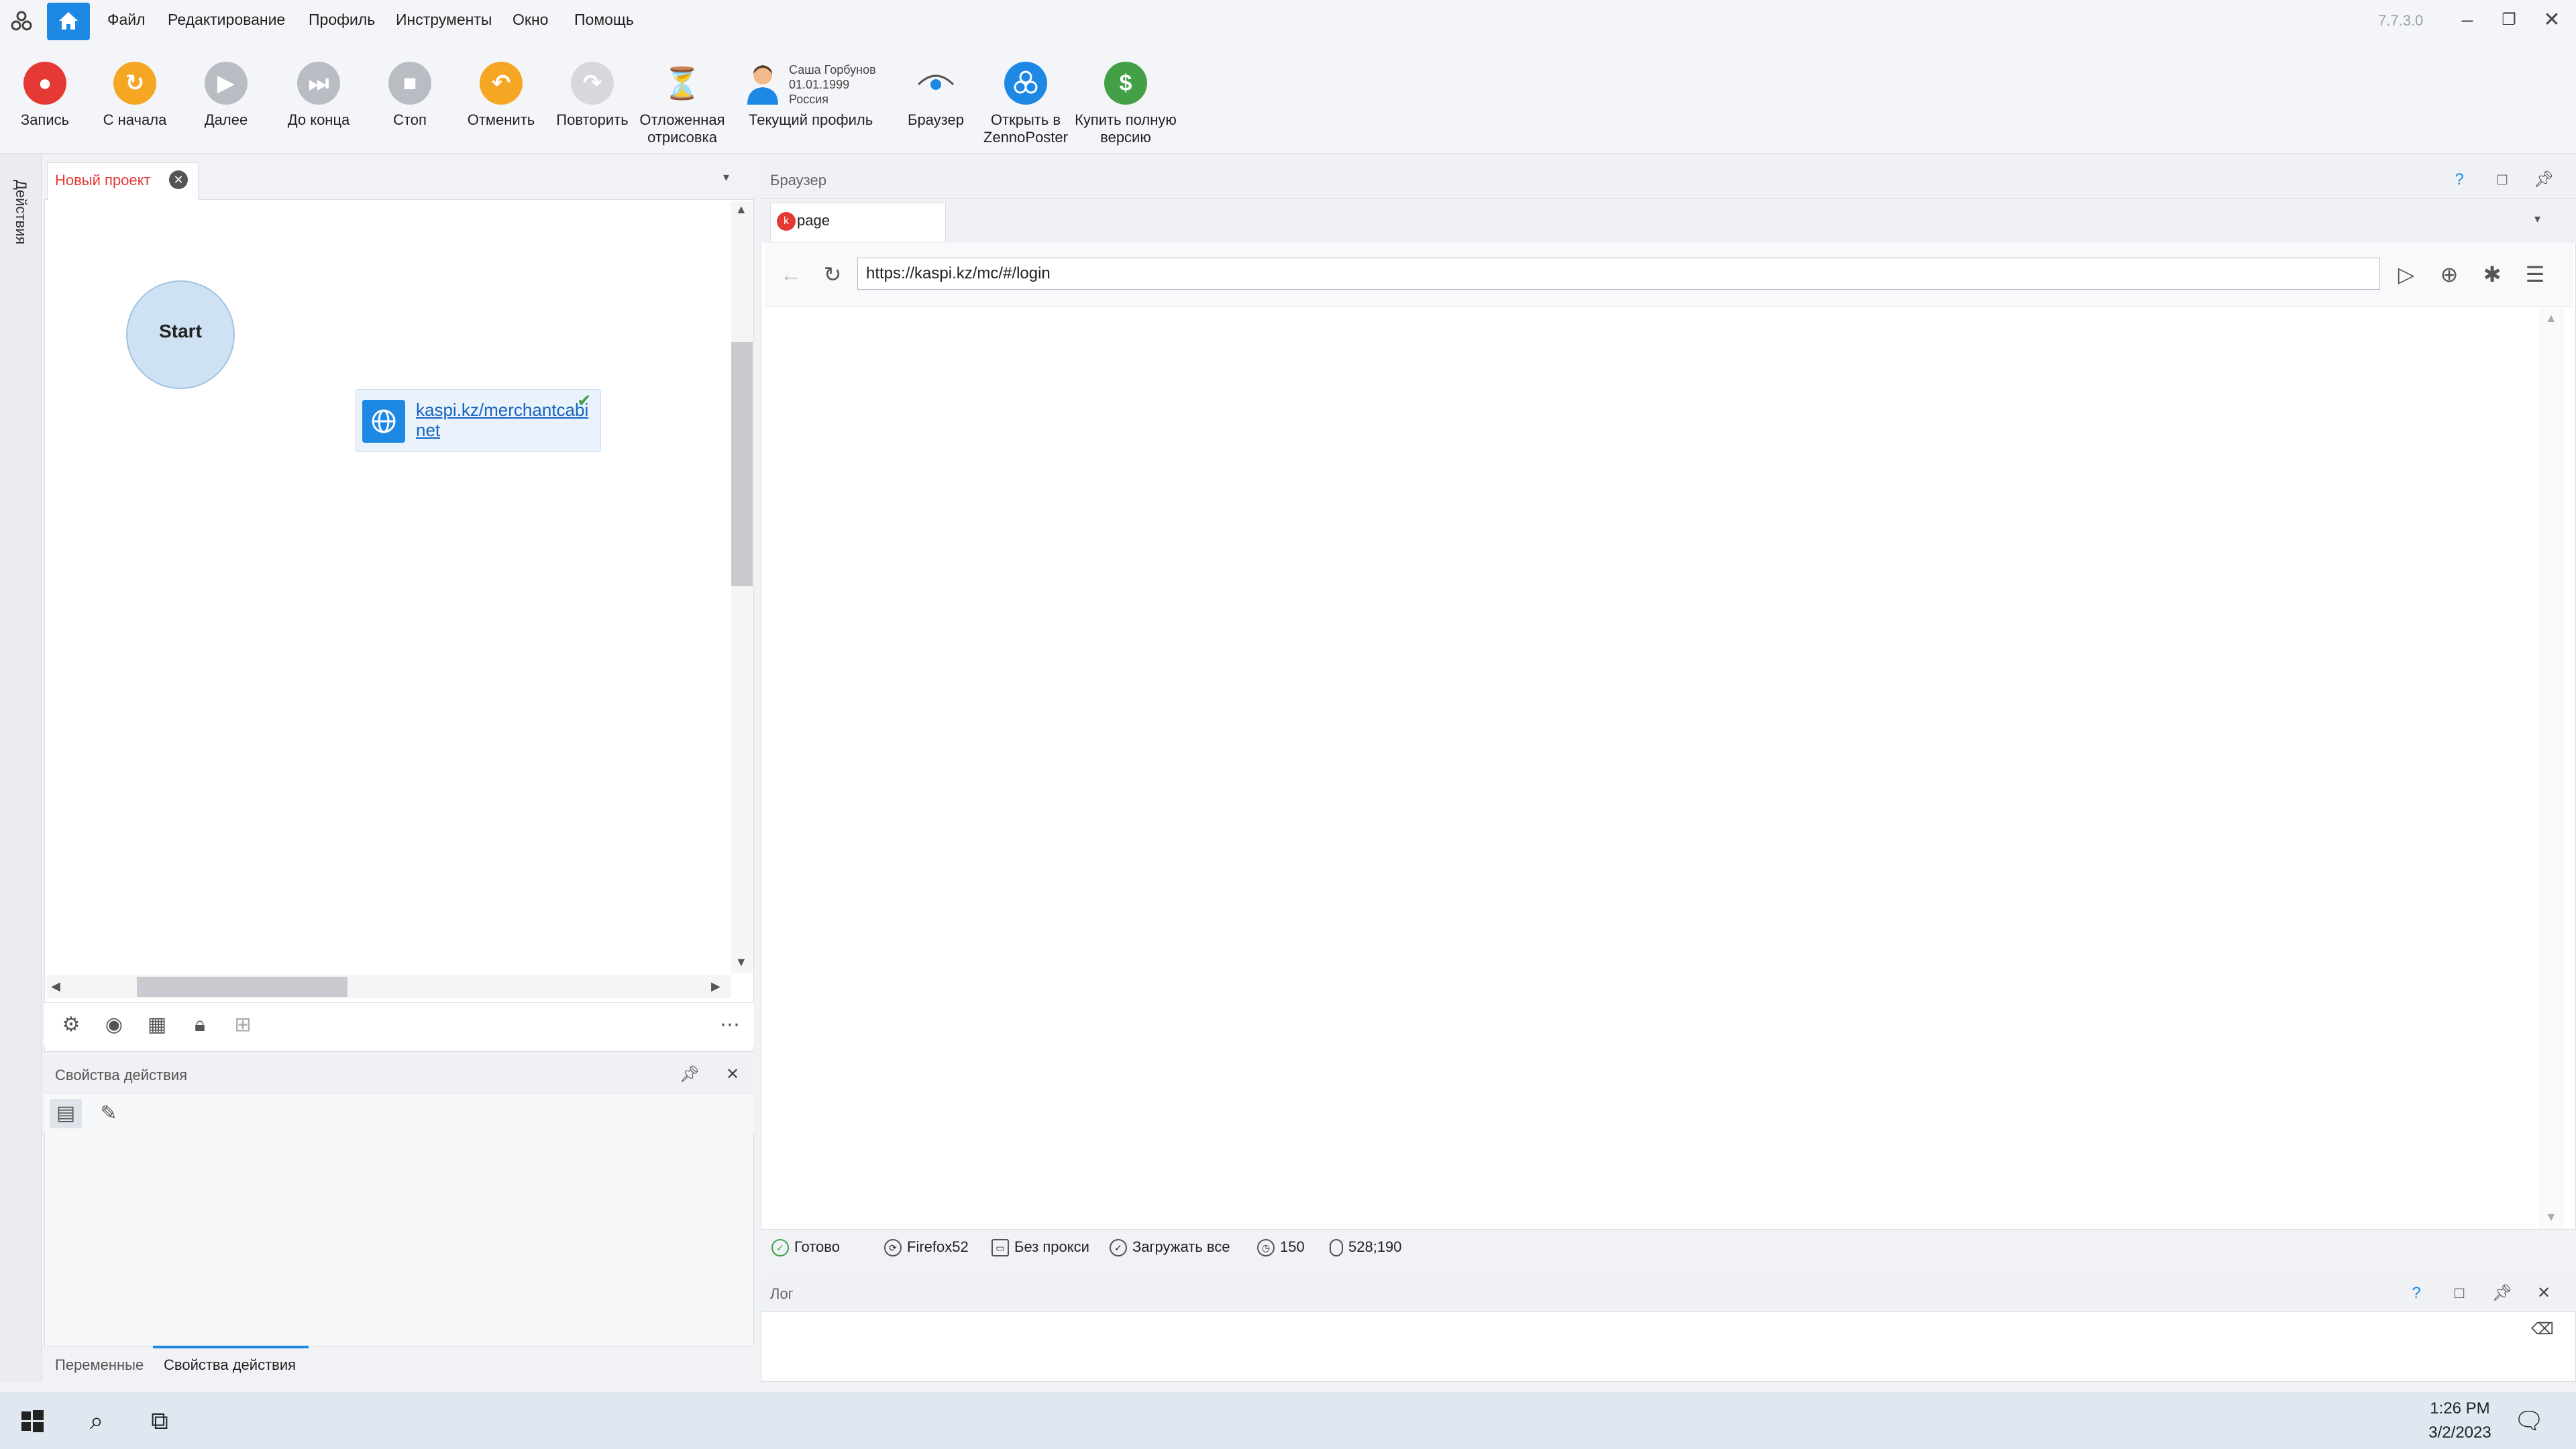 This screenshot has height=1449, width=2576. What do you see at coordinates (926, 1247) in the screenshot?
I see `status-engine: ⟳ Firefox52` at bounding box center [926, 1247].